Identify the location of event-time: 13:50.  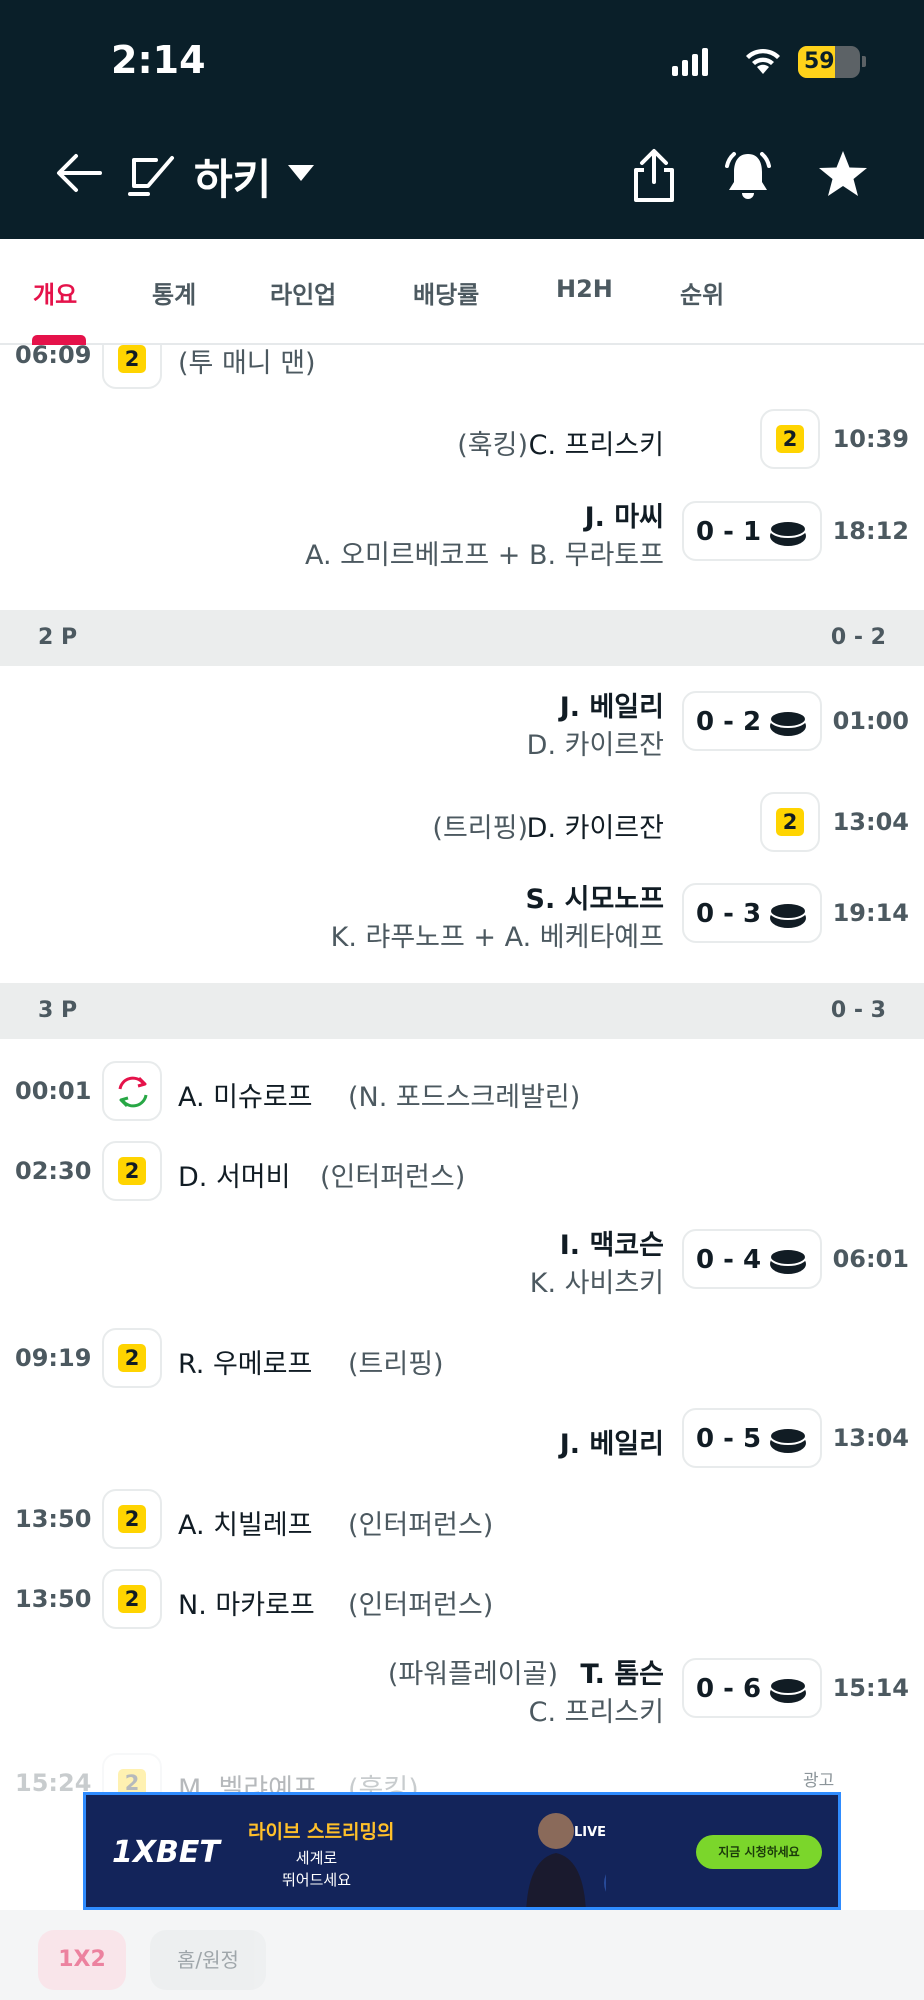
(53, 1519).